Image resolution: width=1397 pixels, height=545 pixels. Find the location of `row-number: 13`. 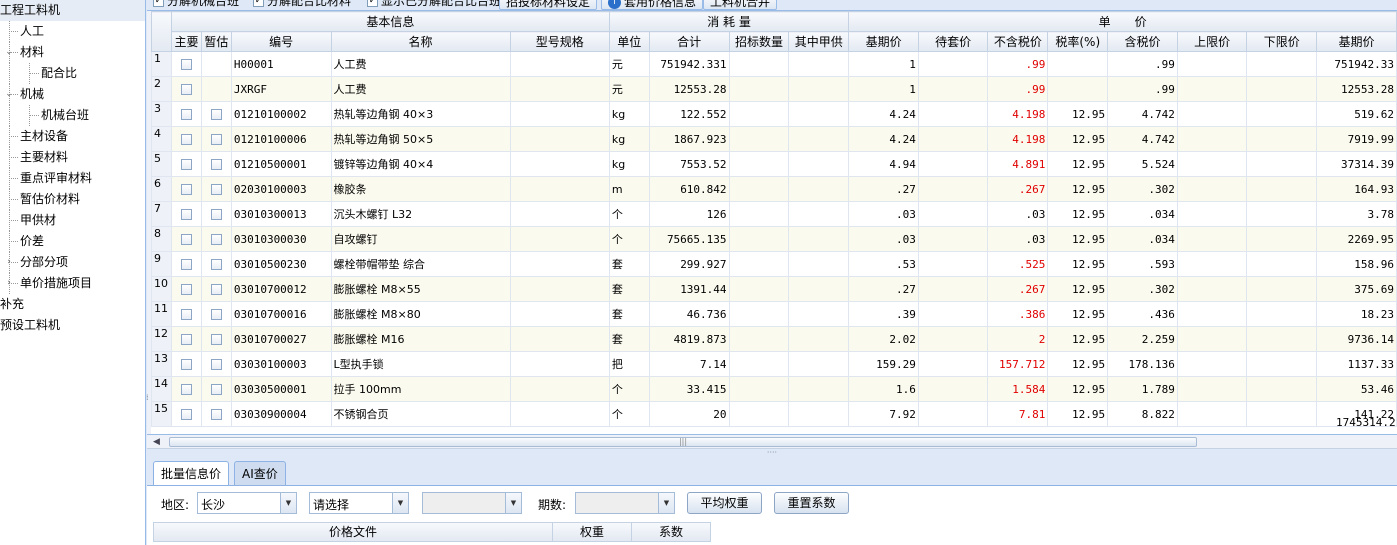

row-number: 13 is located at coordinates (161, 364).